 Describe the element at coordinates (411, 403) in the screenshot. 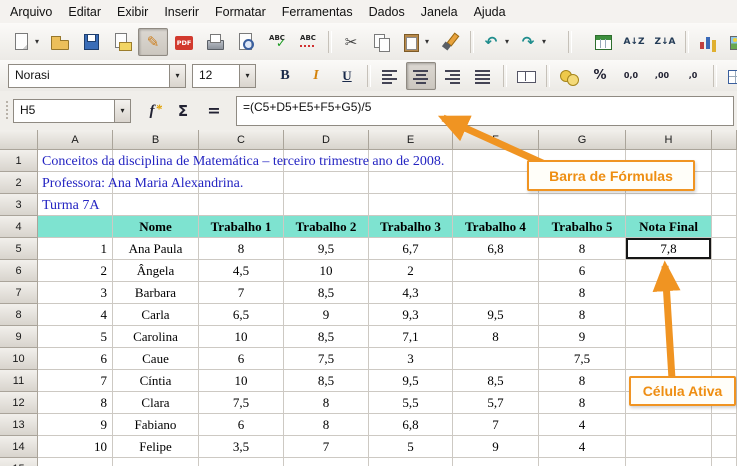

I see `cell-E12: 5,5` at that location.